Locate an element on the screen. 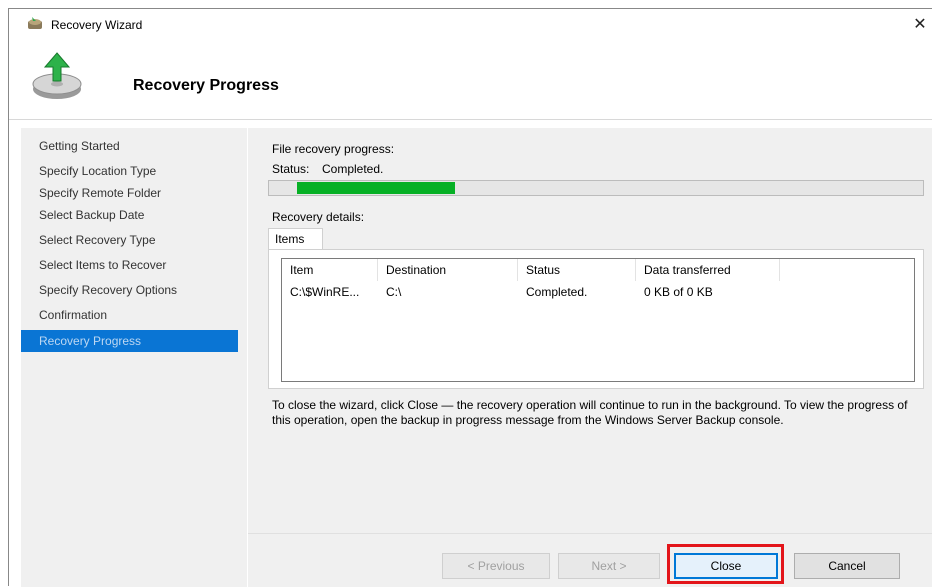 The width and height of the screenshot is (932, 587). recovery-progress-bar is located at coordinates (596, 188).